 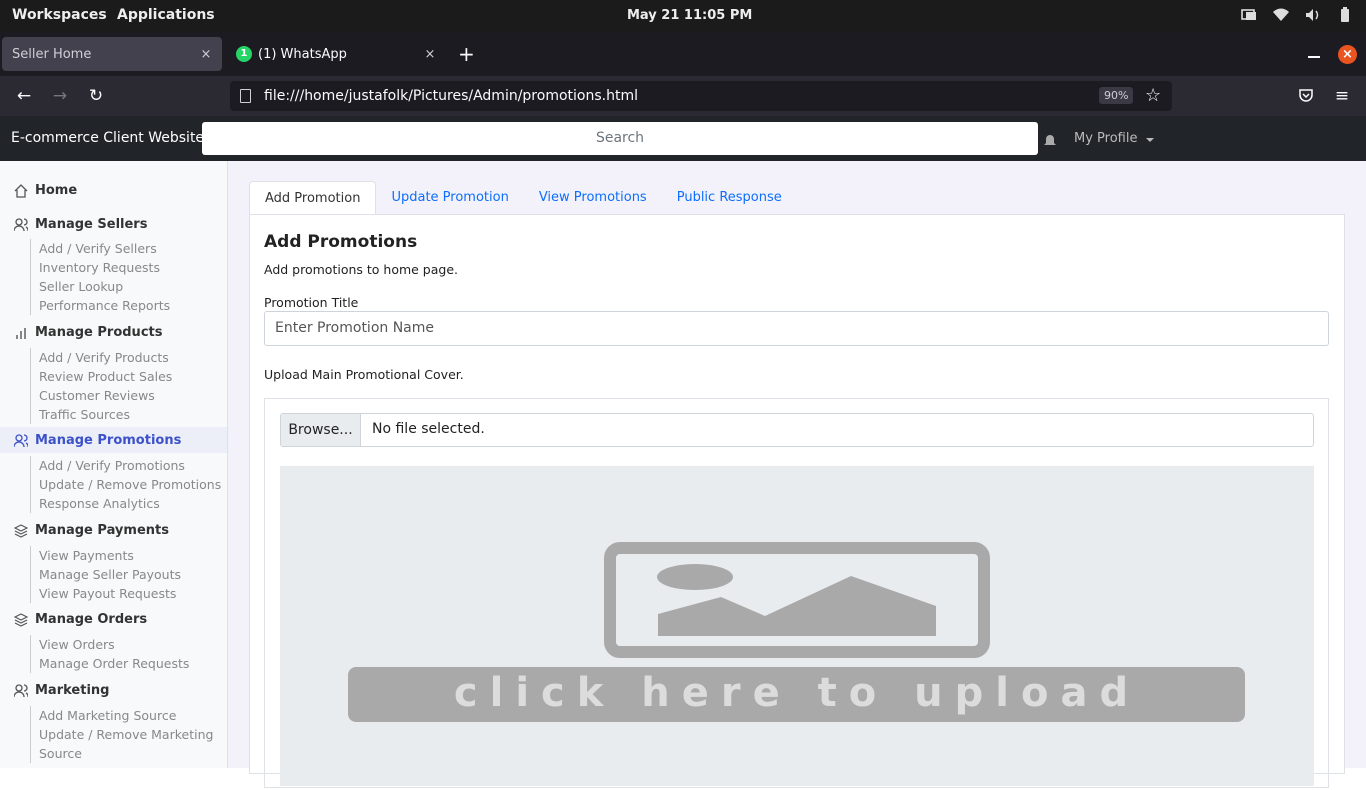 What do you see at coordinates (72, 690) in the screenshot?
I see `sidebar-item-label: Marketing` at bounding box center [72, 690].